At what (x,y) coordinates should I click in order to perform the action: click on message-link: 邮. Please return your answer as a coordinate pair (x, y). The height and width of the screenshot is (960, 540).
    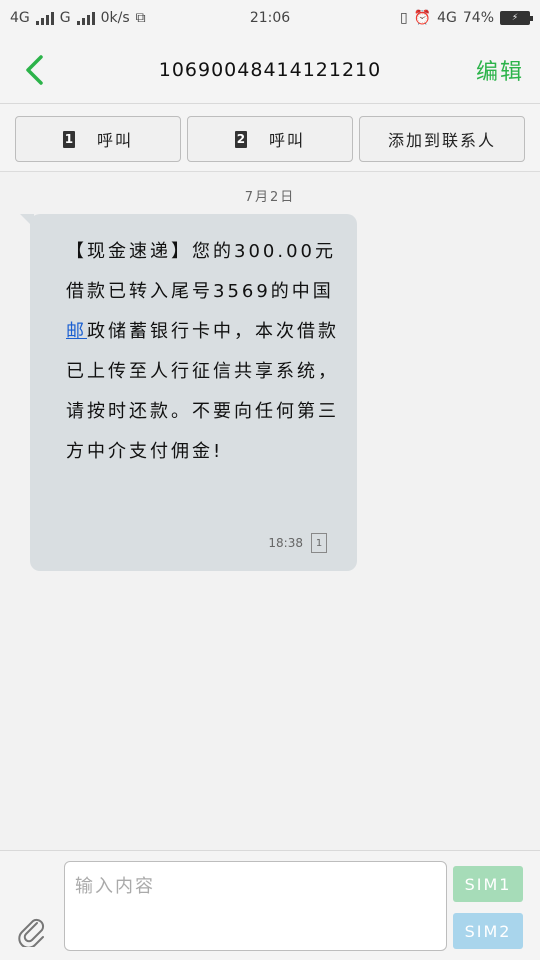
    Looking at the image, I should click on (76, 331).